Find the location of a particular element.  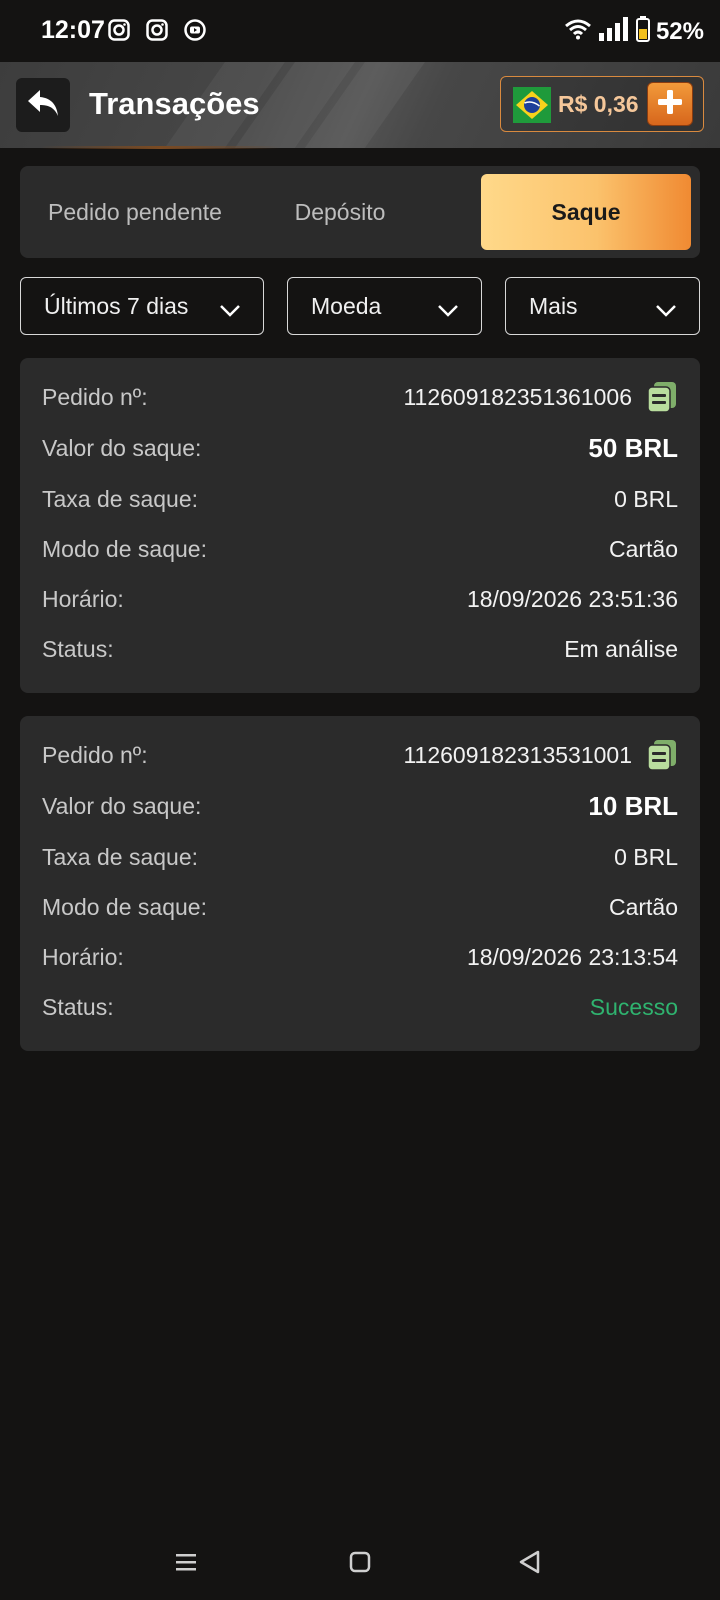

signal-icon is located at coordinates (614, 31).